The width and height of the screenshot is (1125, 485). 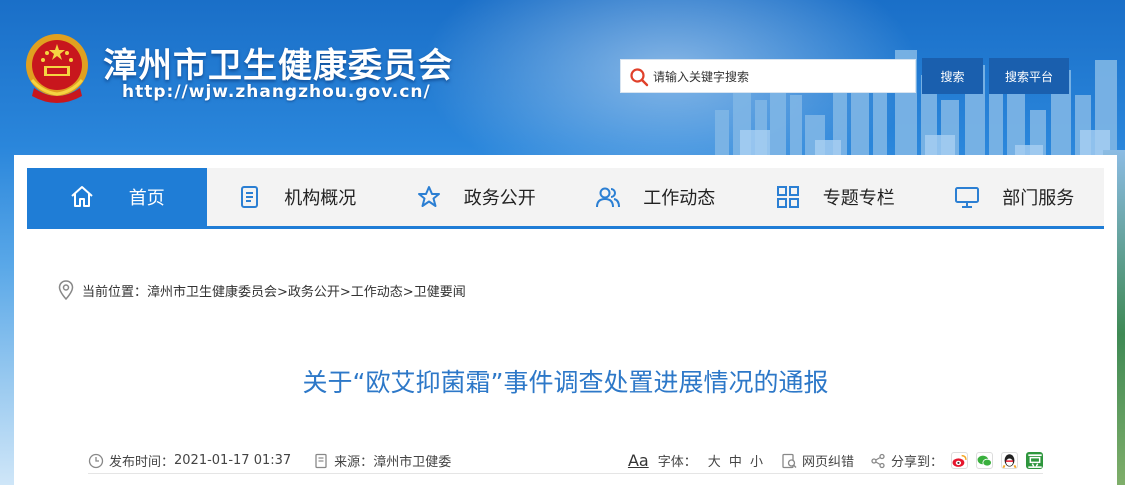 I want to click on document-icon, so click(x=250, y=197).